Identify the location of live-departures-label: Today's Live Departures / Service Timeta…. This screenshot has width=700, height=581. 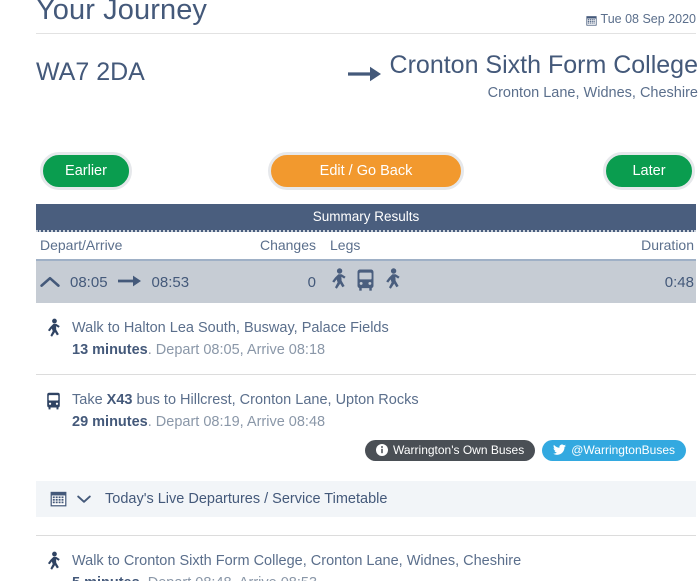
(246, 498).